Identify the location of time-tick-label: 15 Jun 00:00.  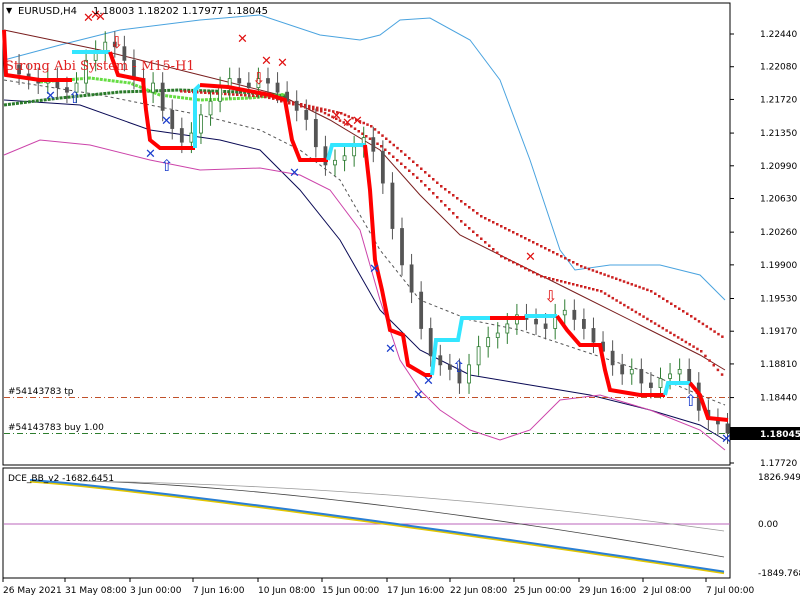
(350, 591).